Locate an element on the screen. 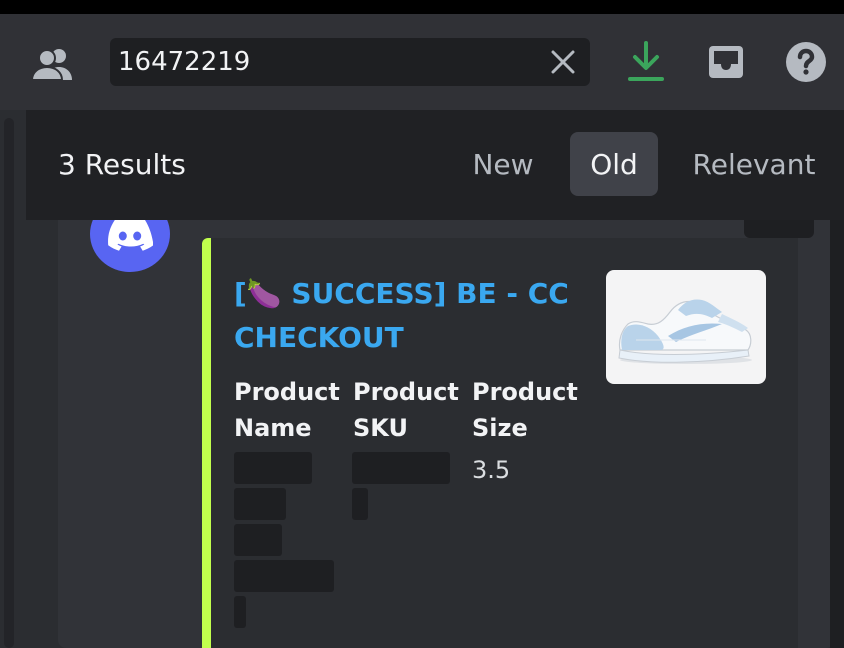 Image resolution: width=844 pixels, height=648 pixels. field-value-product-size: 3.5 is located at coordinates (491, 470).